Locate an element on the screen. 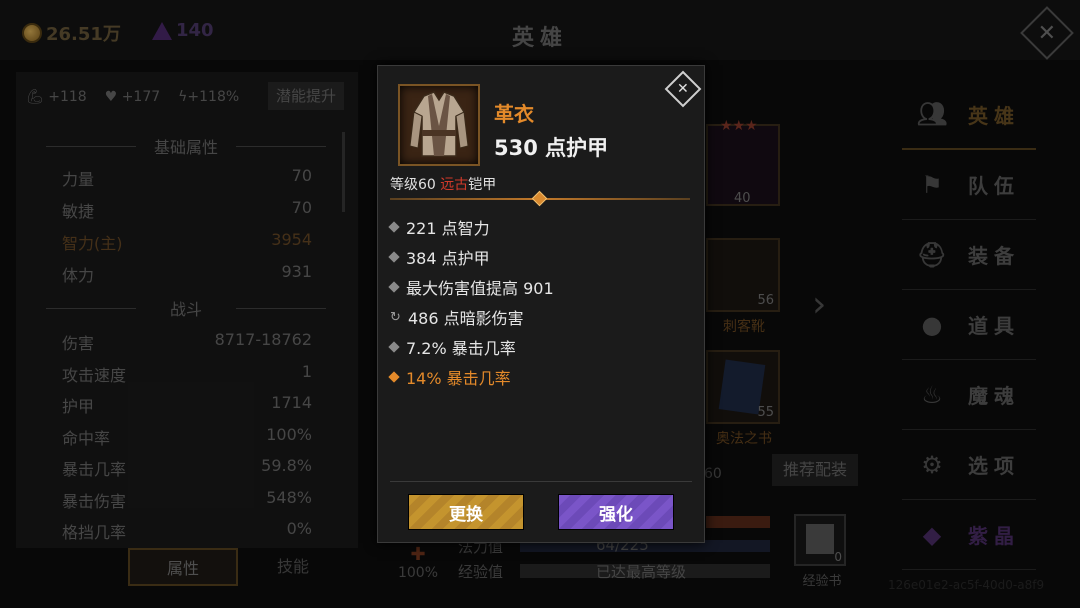 The height and width of the screenshot is (608, 1080). item-stat-crit-chance: 7.2% 暴击几率 is located at coordinates (452, 347).